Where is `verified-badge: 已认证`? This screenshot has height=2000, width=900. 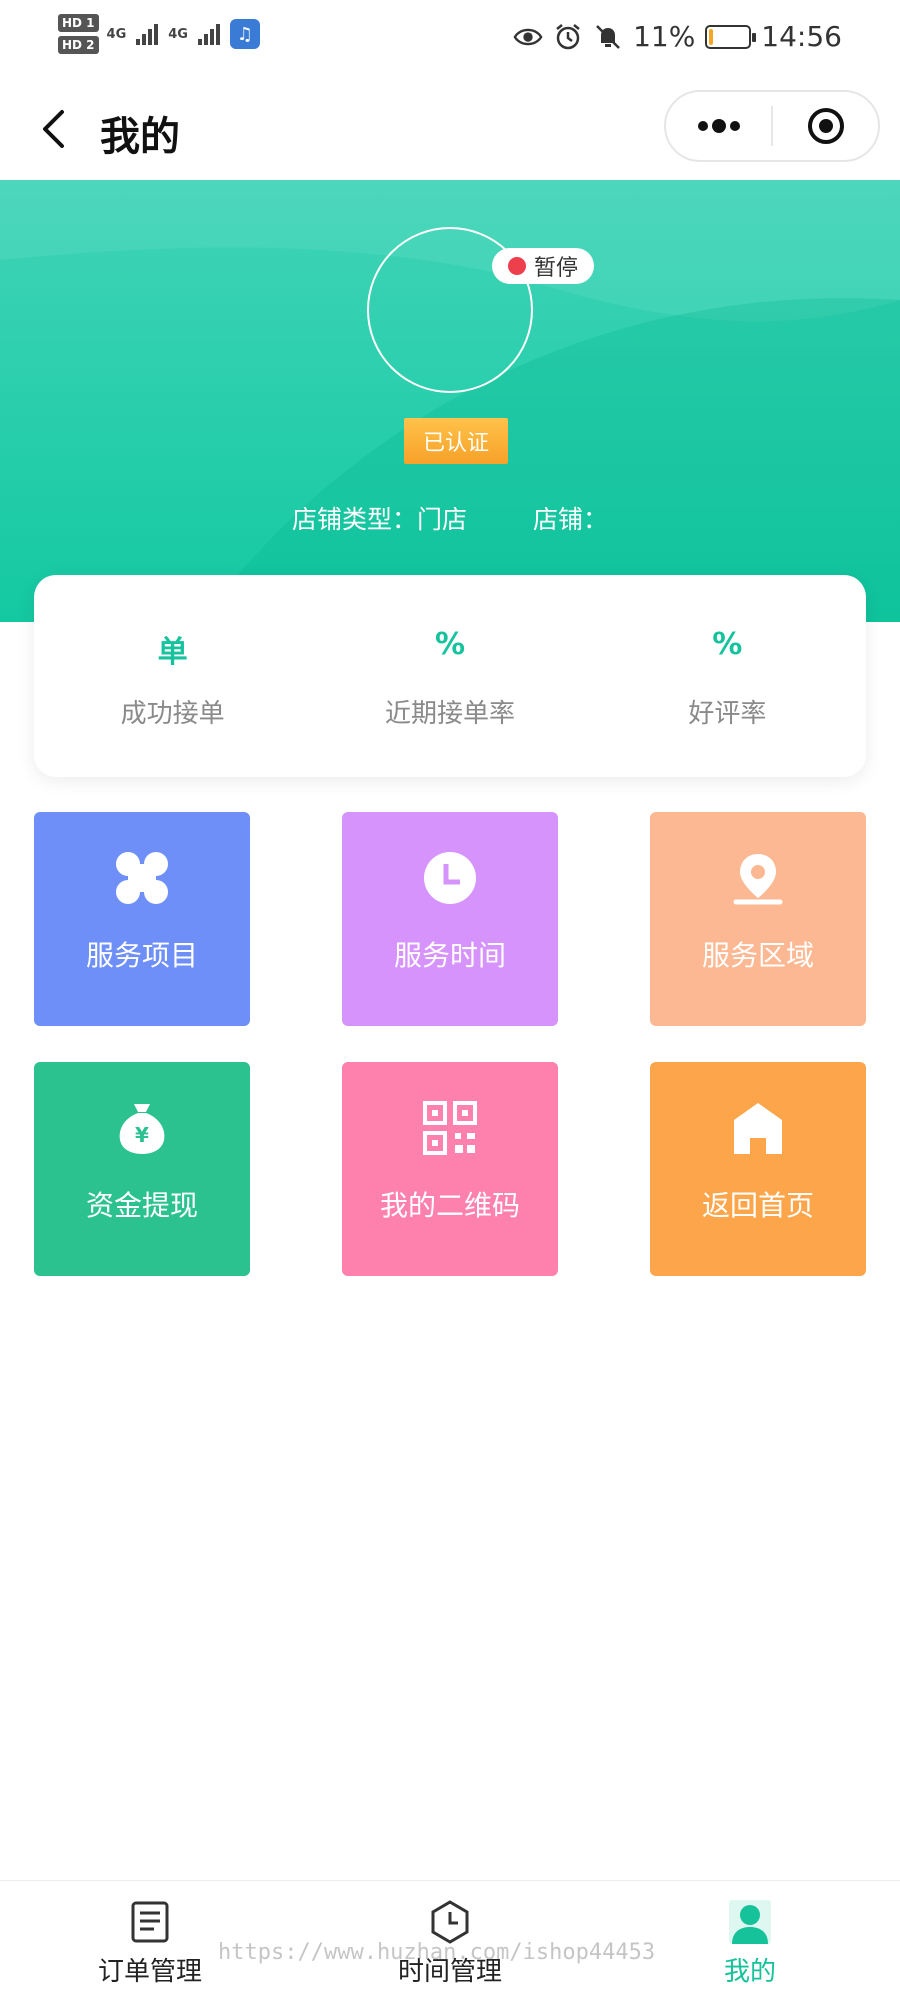
verified-badge: 已认证 is located at coordinates (456, 441).